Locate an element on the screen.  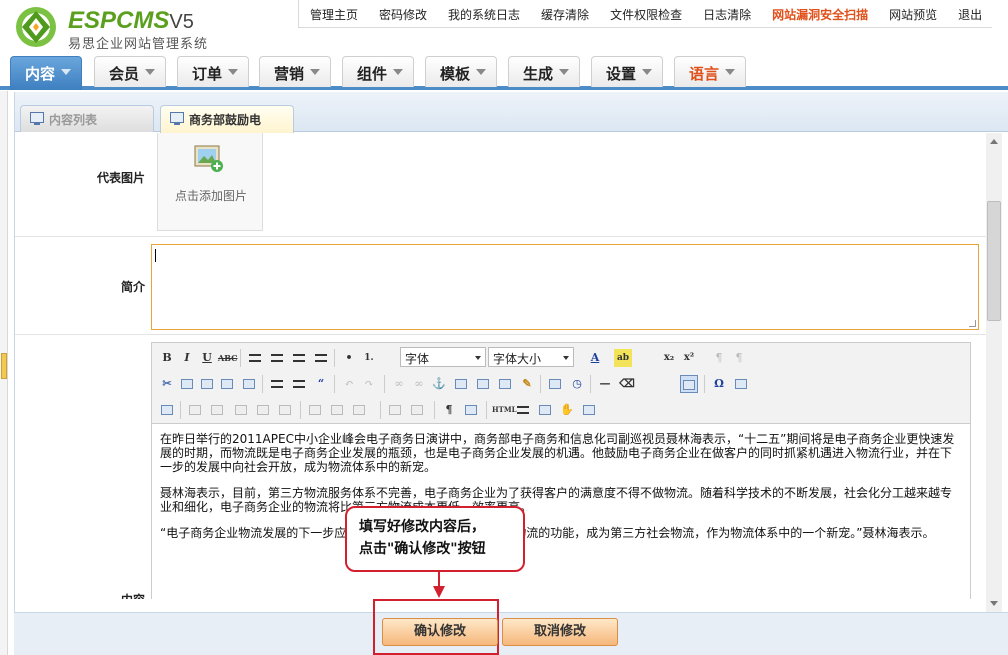
insert-col-icon is located at coordinates (263, 410).